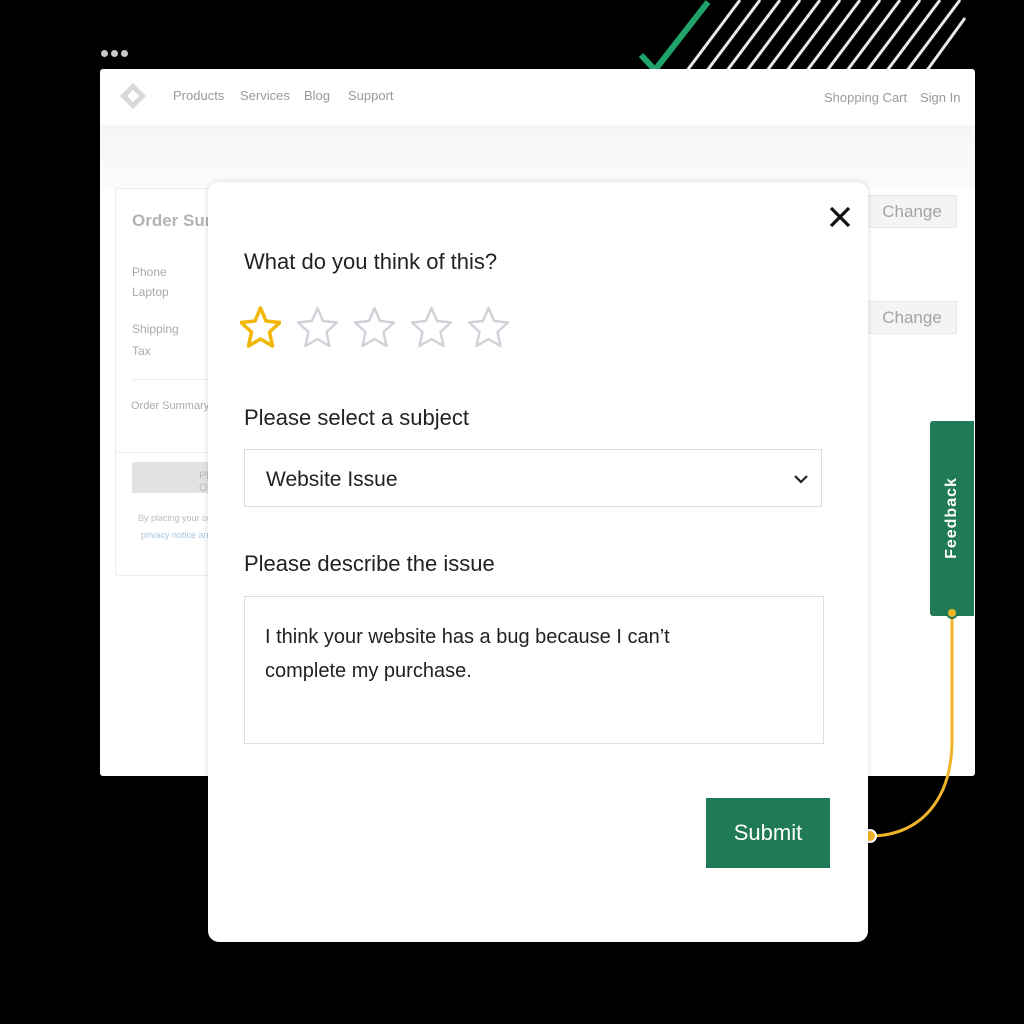 This screenshot has height=1024, width=1024. Describe the element at coordinates (317, 95) in the screenshot. I see `nav-link-blog: Blog` at that location.